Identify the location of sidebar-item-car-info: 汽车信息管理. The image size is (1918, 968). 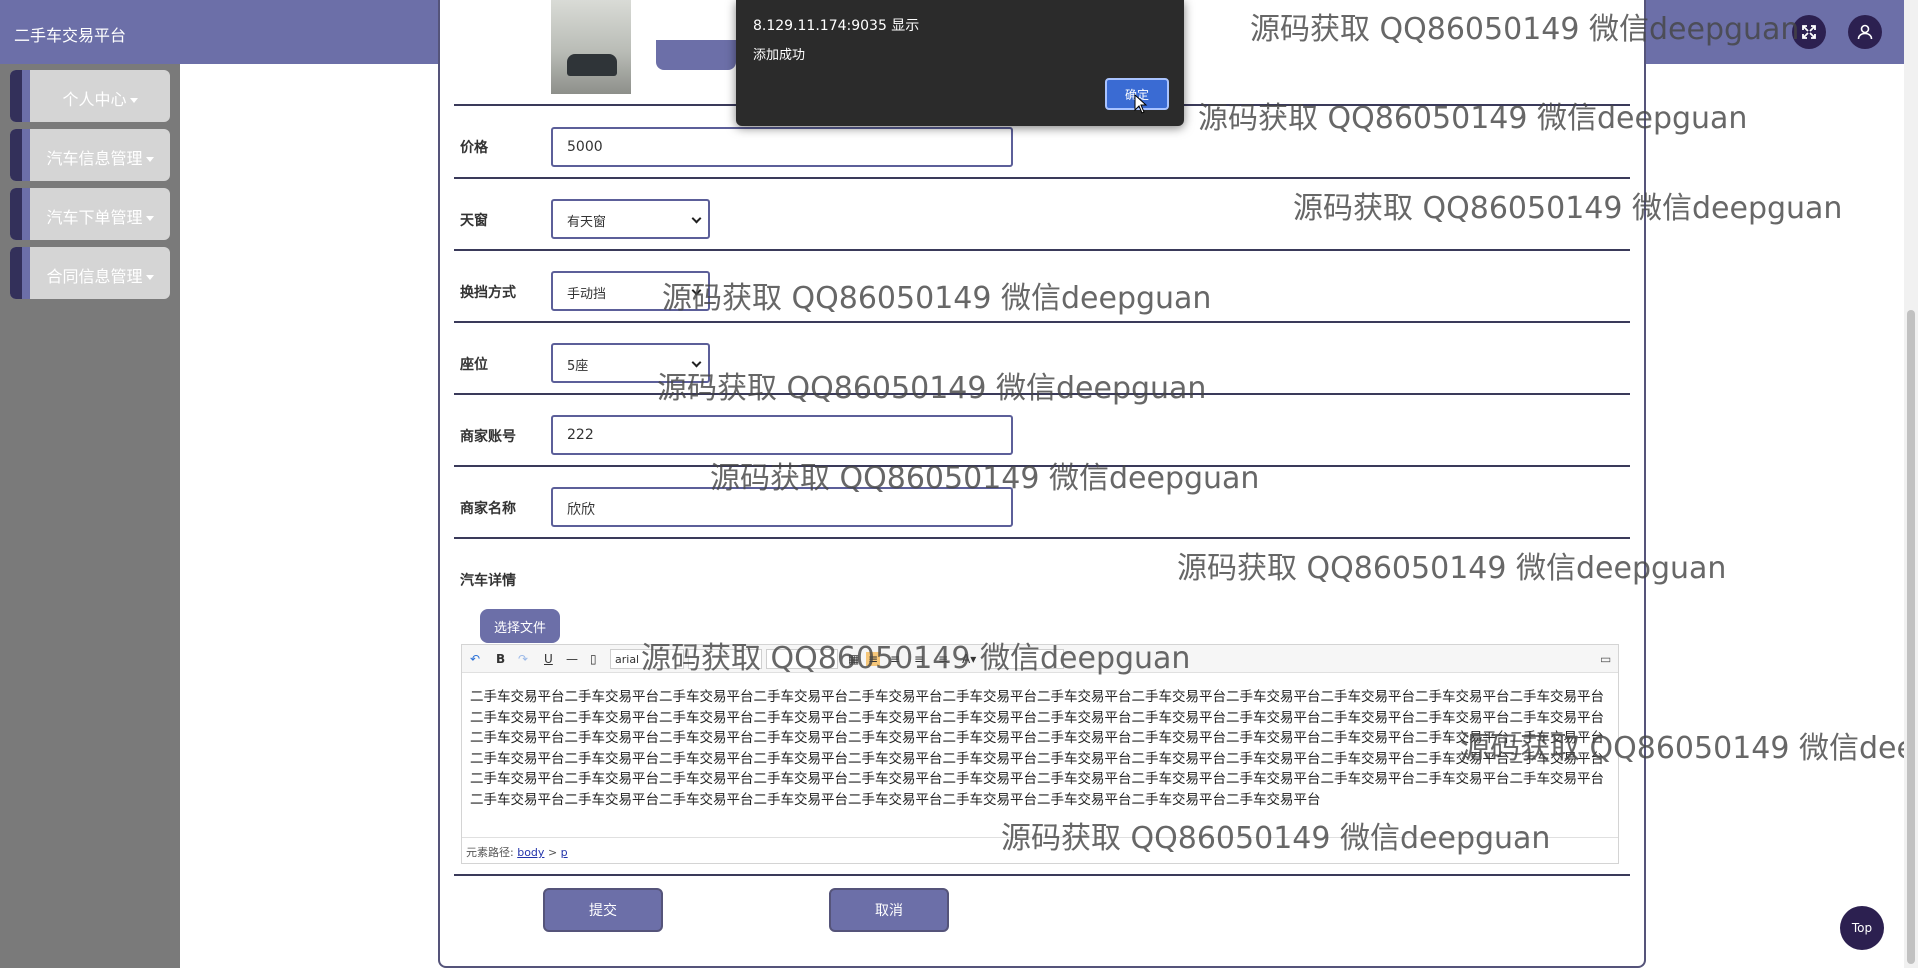
(90, 155).